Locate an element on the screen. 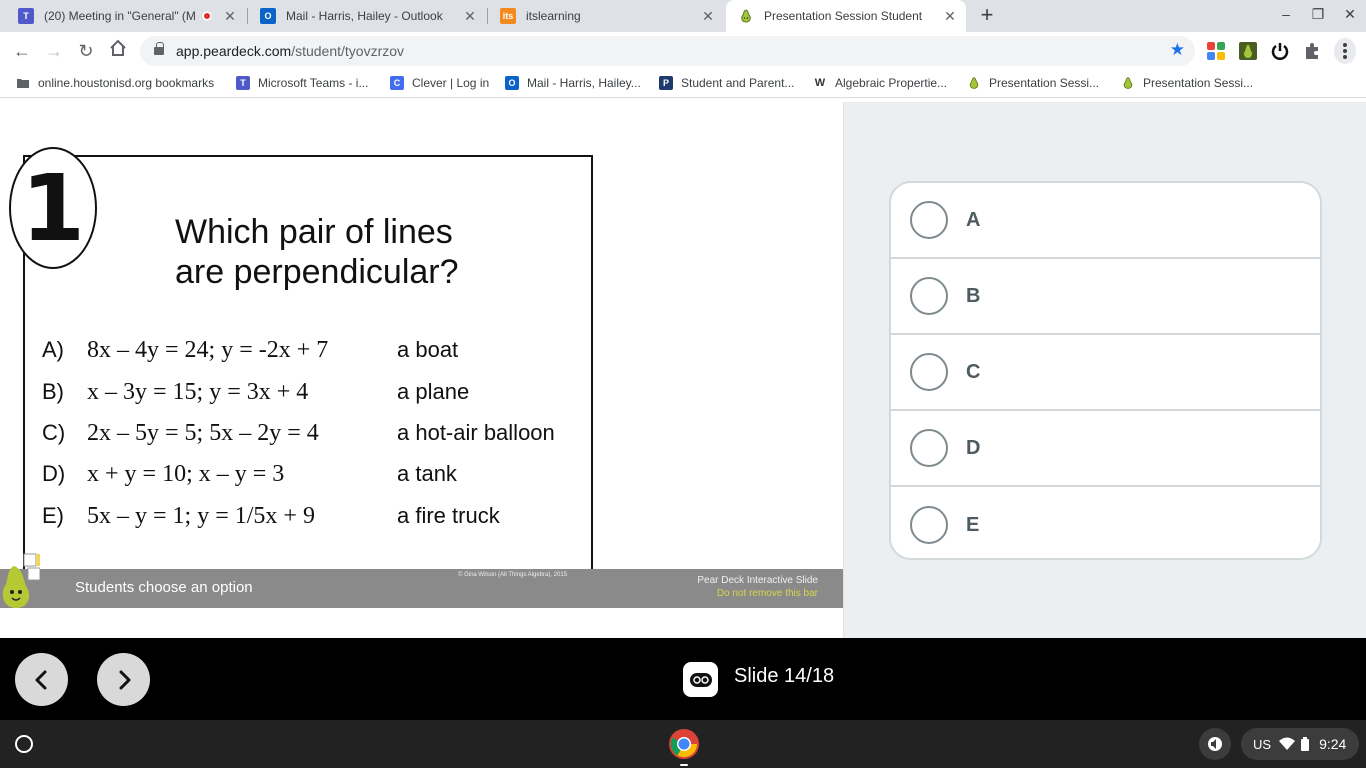 The image size is (1366, 768). previous-slide-button is located at coordinates (41, 679).